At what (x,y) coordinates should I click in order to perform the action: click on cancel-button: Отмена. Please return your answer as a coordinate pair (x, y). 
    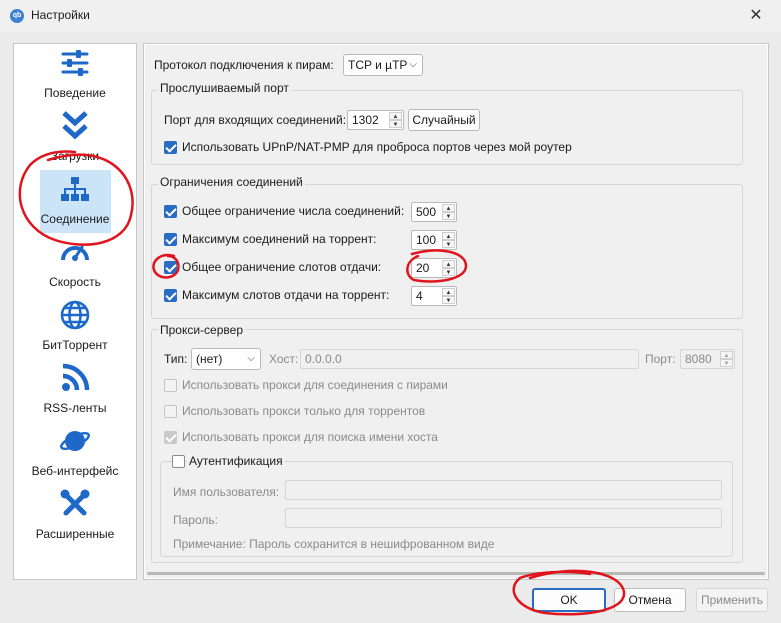
    Looking at the image, I should click on (650, 600).